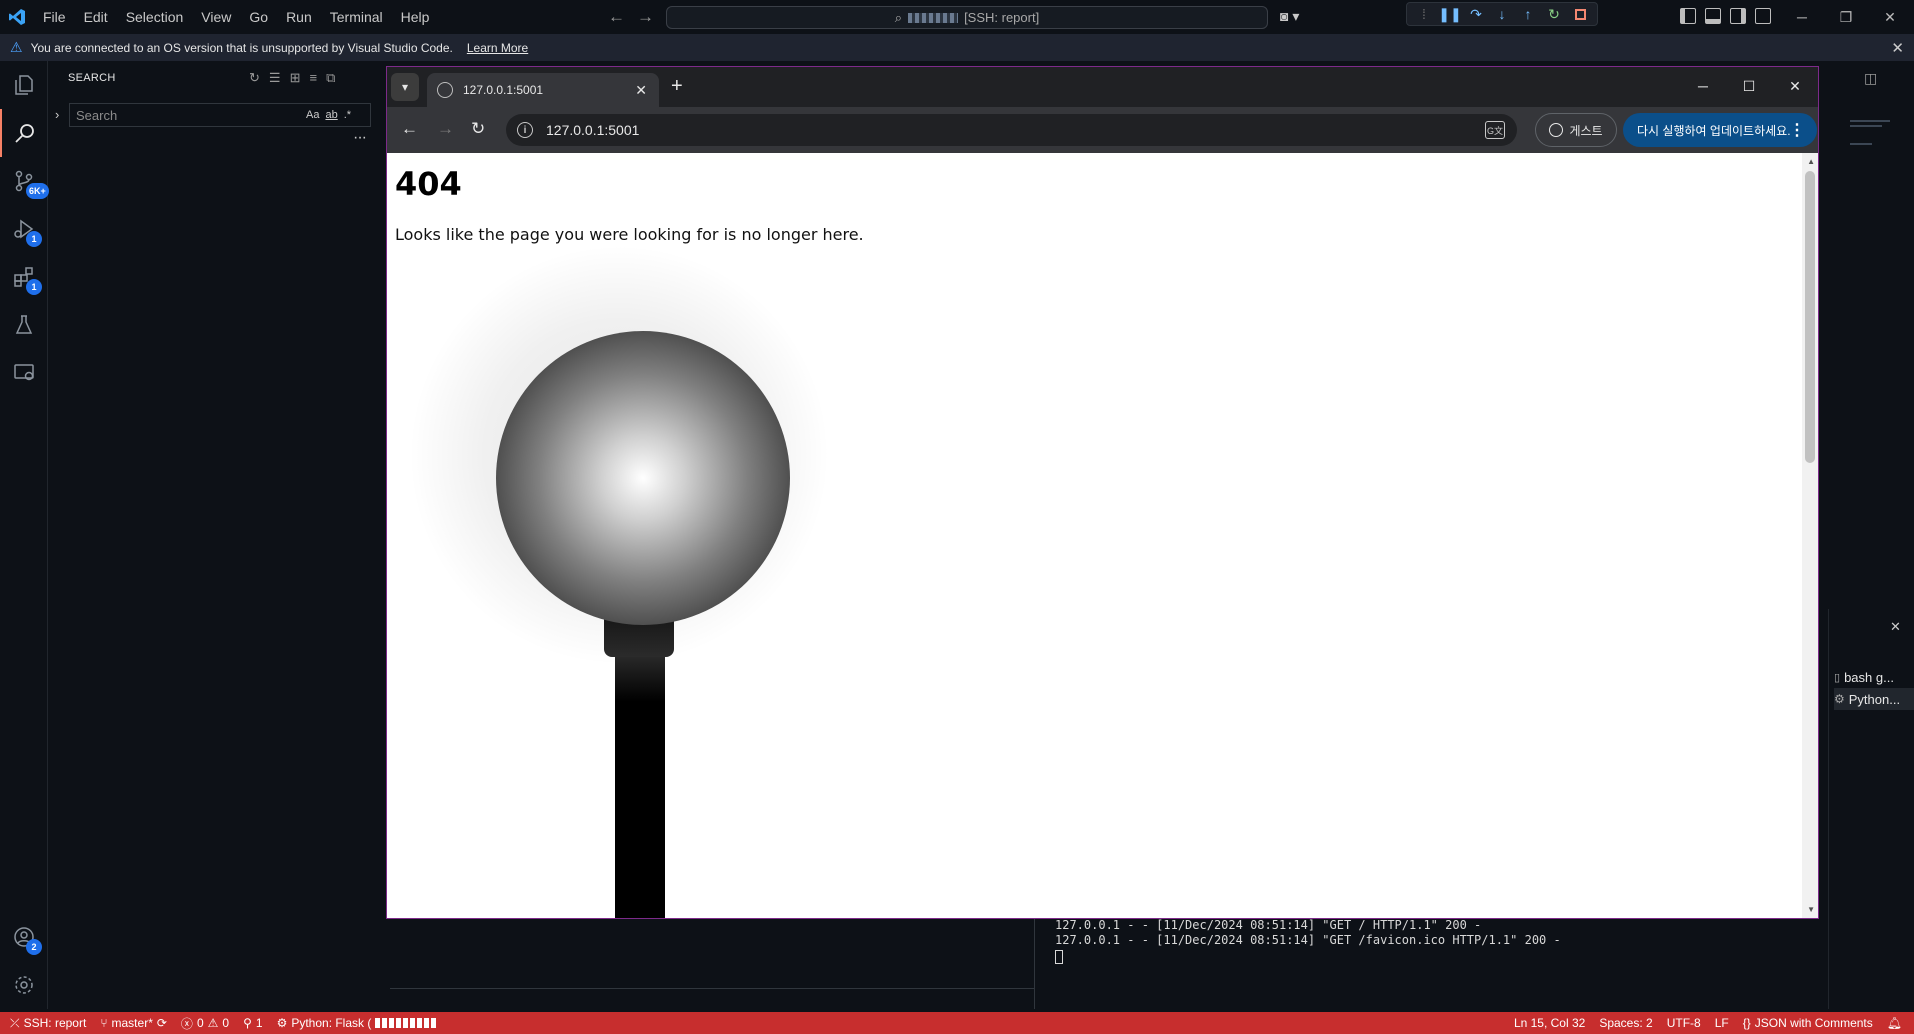  I want to click on branch-indicator: ⑂ master* ⟳, so click(133, 1023).